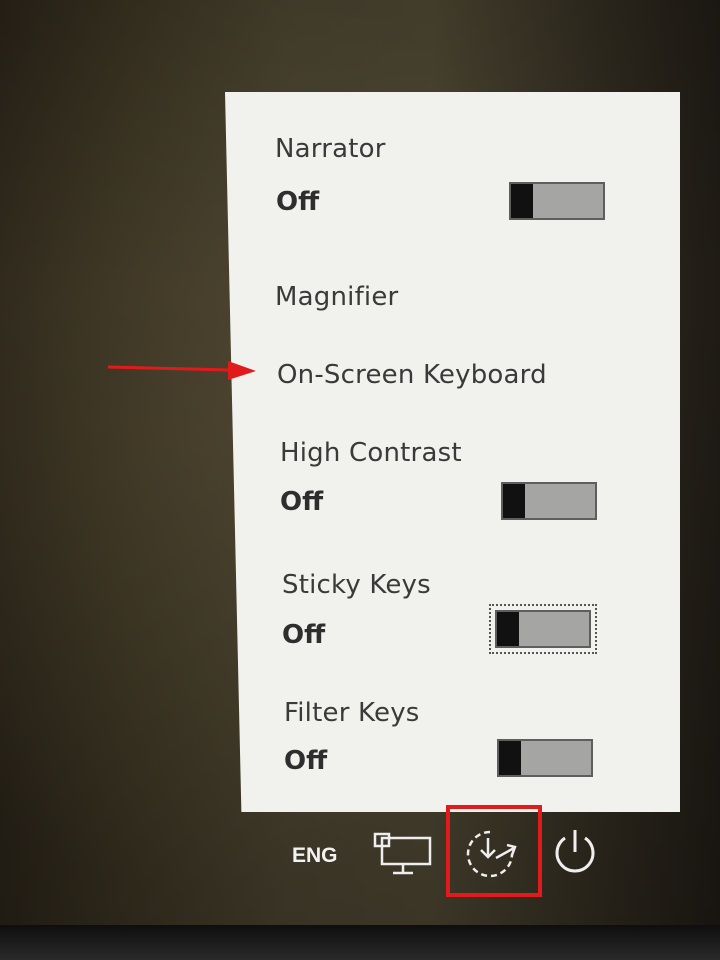 This screenshot has height=960, width=720. What do you see at coordinates (494, 851) in the screenshot?
I see `annotation-highlight-box` at bounding box center [494, 851].